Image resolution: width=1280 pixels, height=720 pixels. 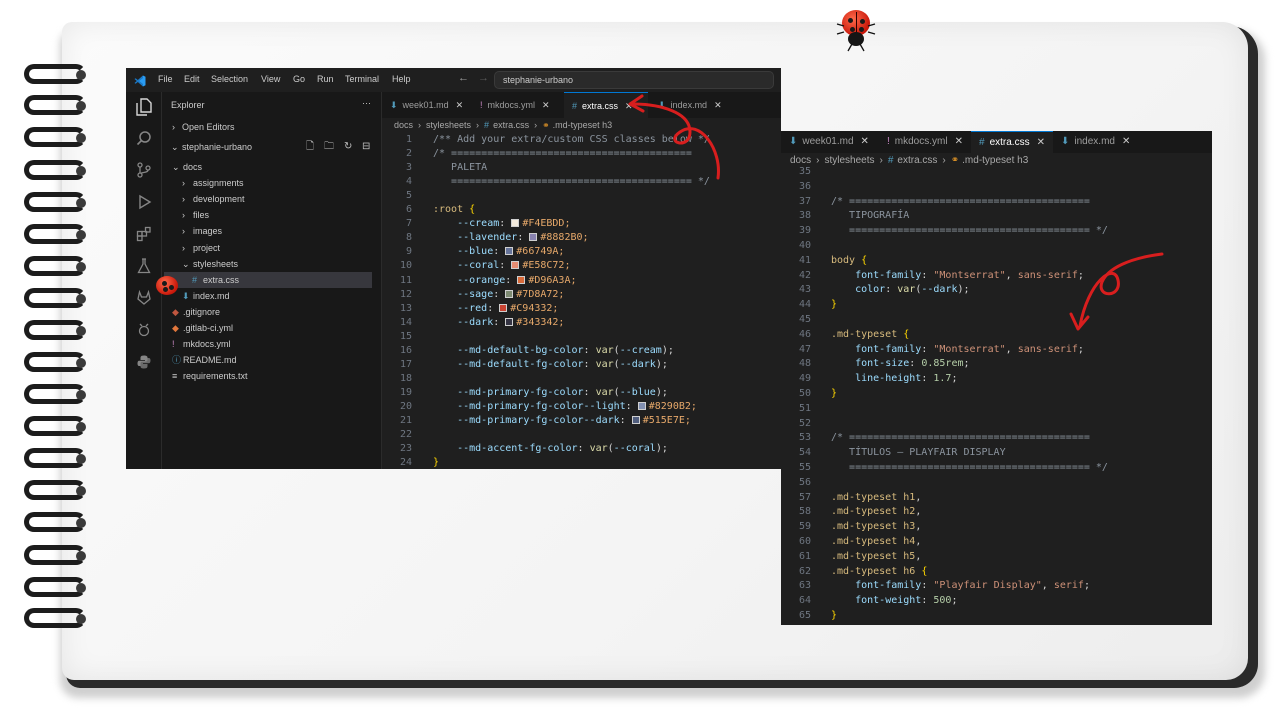 I want to click on tree-item-images: › images, so click(x=268, y=231).